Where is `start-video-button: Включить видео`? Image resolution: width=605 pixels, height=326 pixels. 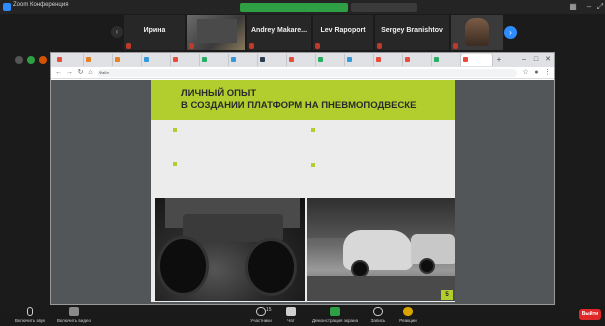
start-video-button: Включить видео is located at coordinates (74, 315).